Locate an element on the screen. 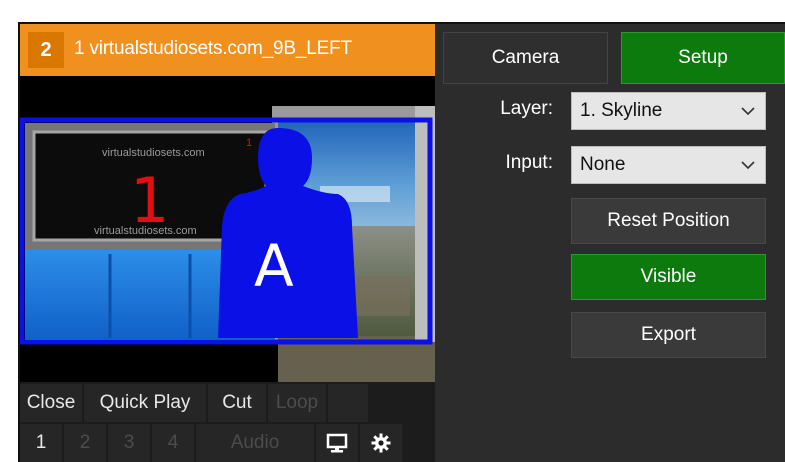  layer-select-value: 1. Skyline is located at coordinates (621, 110).